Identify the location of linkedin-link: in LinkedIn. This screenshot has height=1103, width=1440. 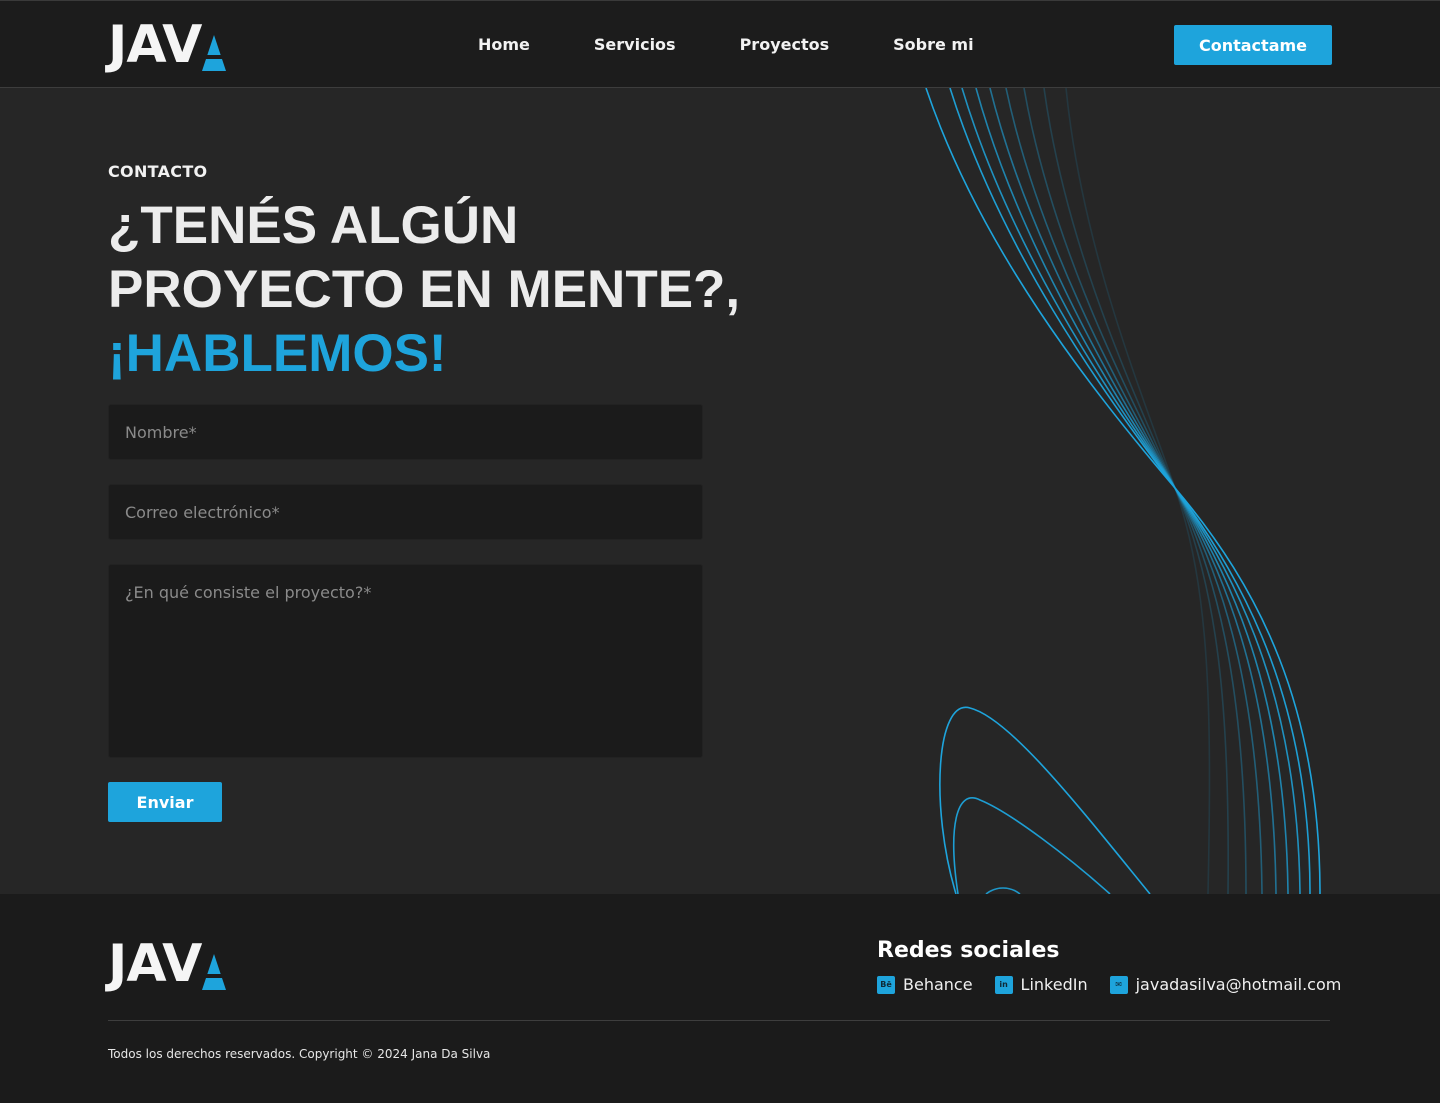
(1041, 984).